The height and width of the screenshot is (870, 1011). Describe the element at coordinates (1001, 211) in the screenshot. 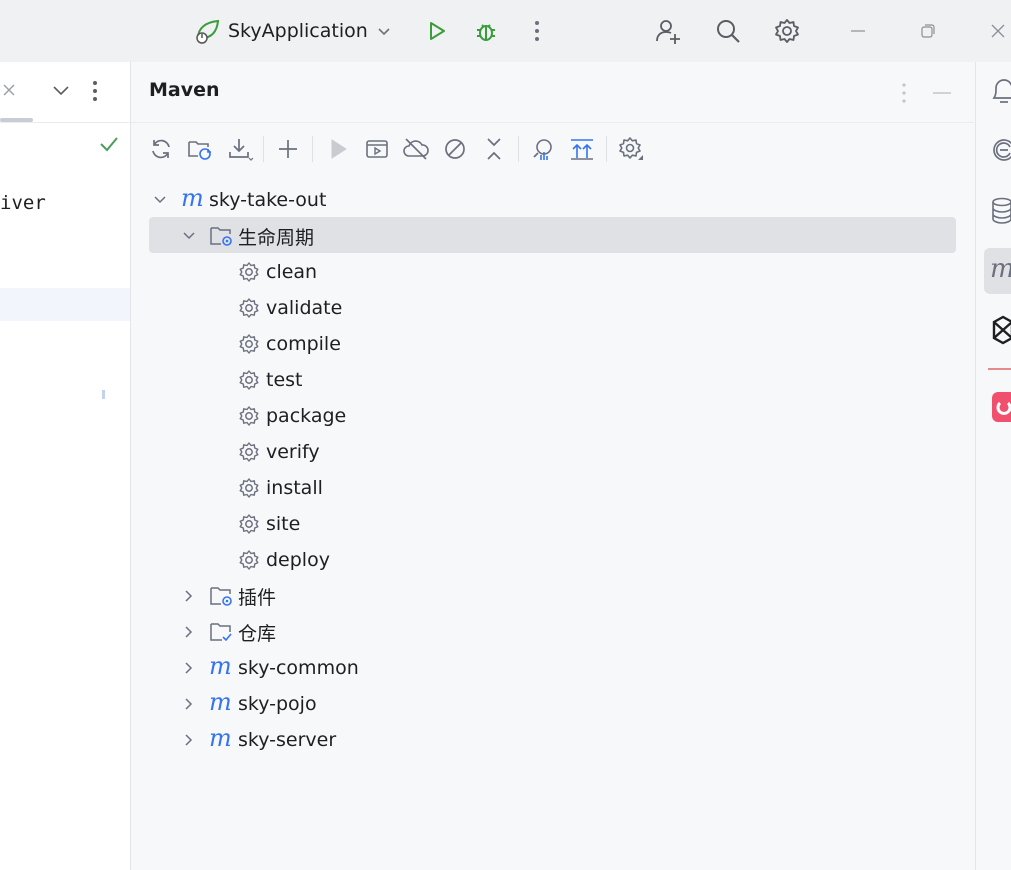

I see `database-icon` at that location.